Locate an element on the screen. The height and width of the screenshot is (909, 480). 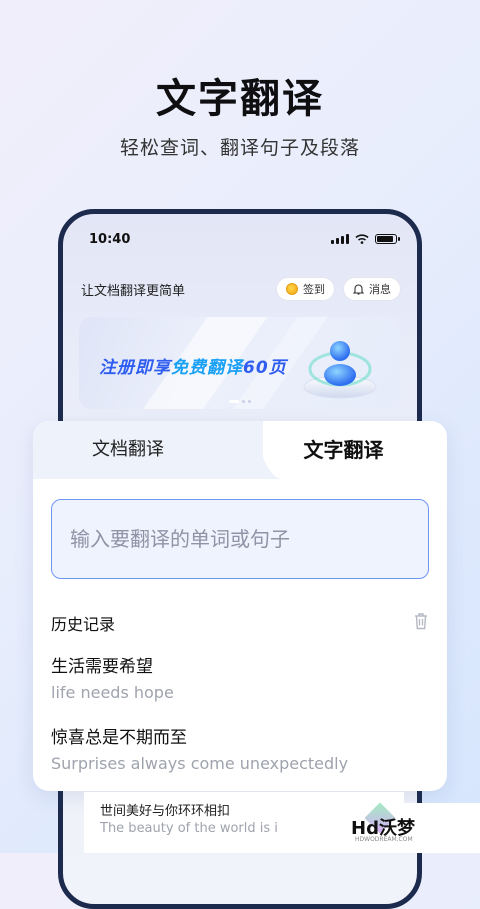
status-time: 10:40 is located at coordinates (110, 239).